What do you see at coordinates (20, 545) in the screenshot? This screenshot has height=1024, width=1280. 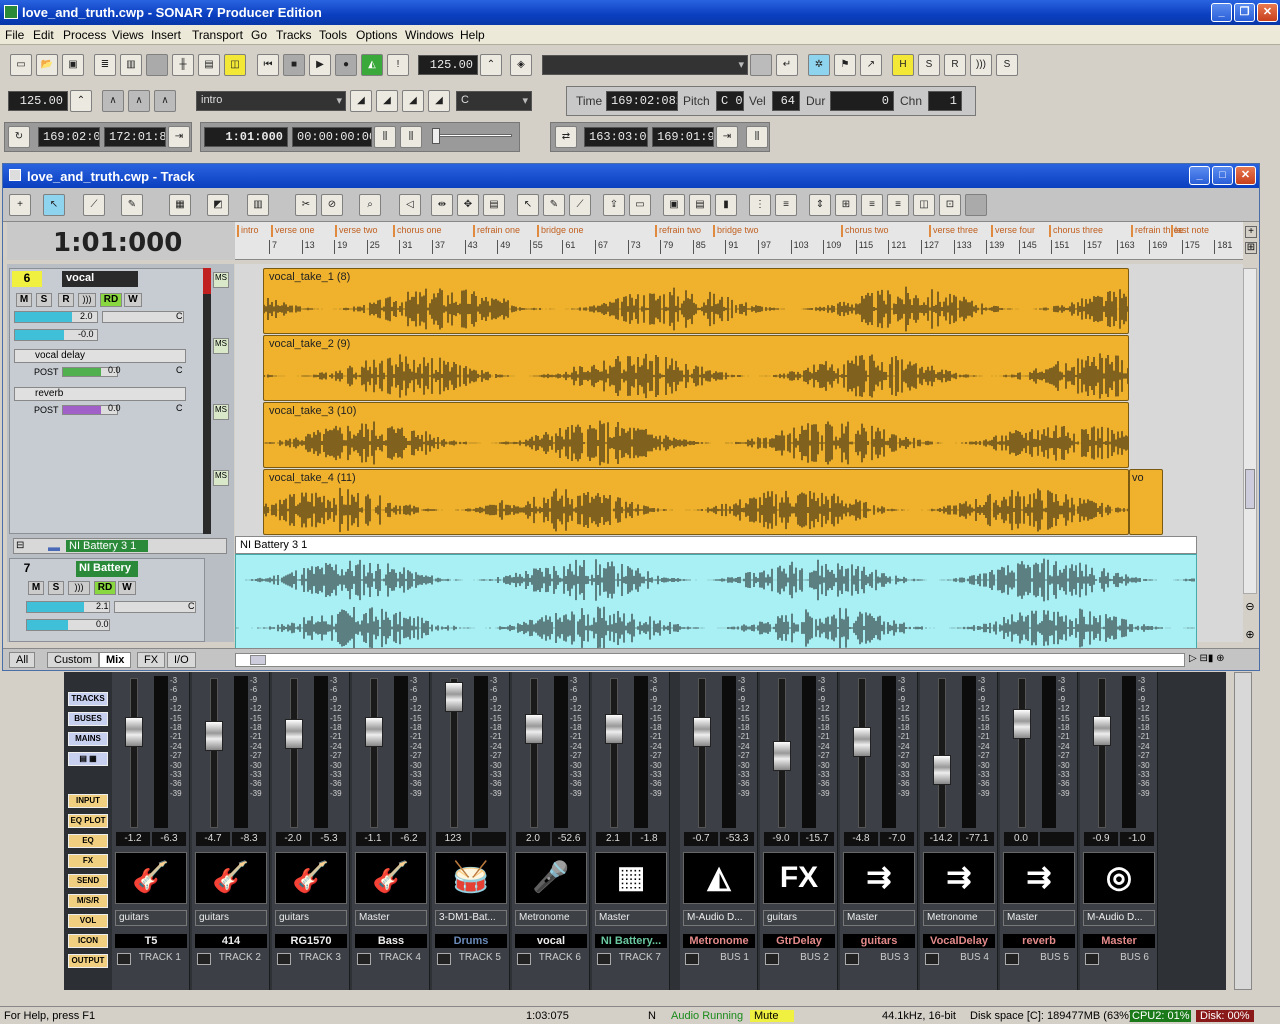 I see `folder-collapse-icon: ⊟` at bounding box center [20, 545].